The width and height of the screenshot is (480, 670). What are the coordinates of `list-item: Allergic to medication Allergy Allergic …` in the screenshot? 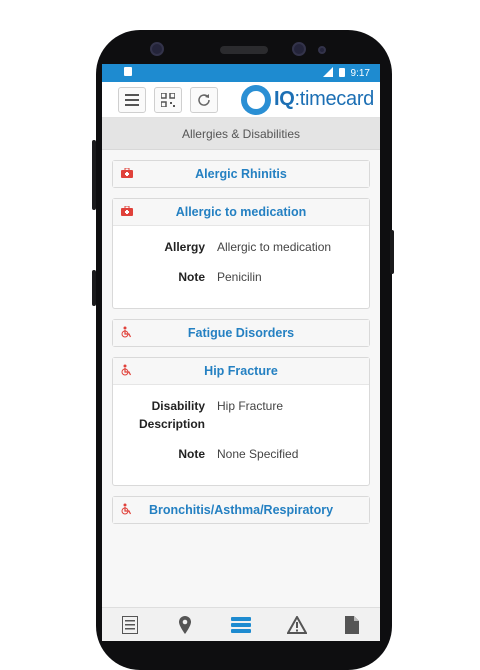 It's located at (241, 253).